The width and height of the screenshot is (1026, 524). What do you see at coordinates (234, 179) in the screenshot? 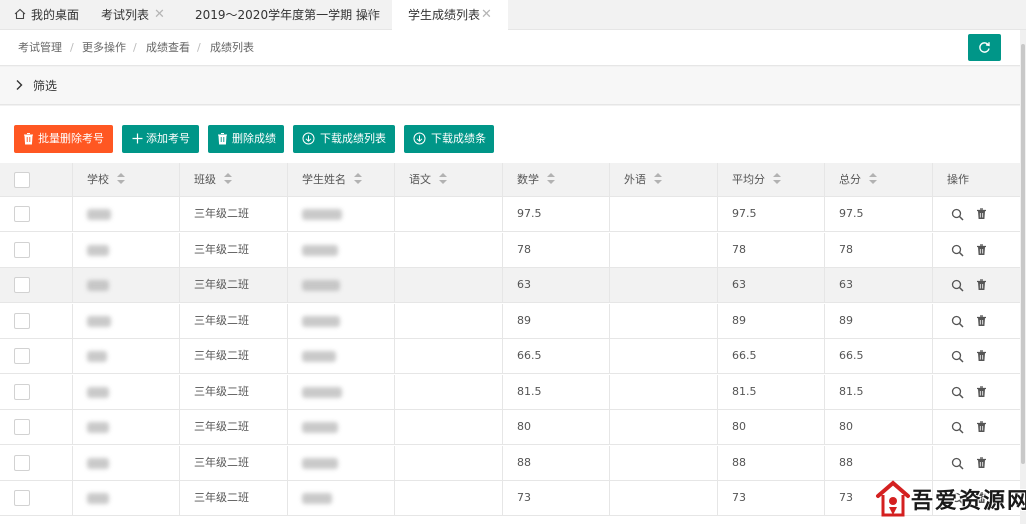
I see `header-class: 班级` at bounding box center [234, 179].